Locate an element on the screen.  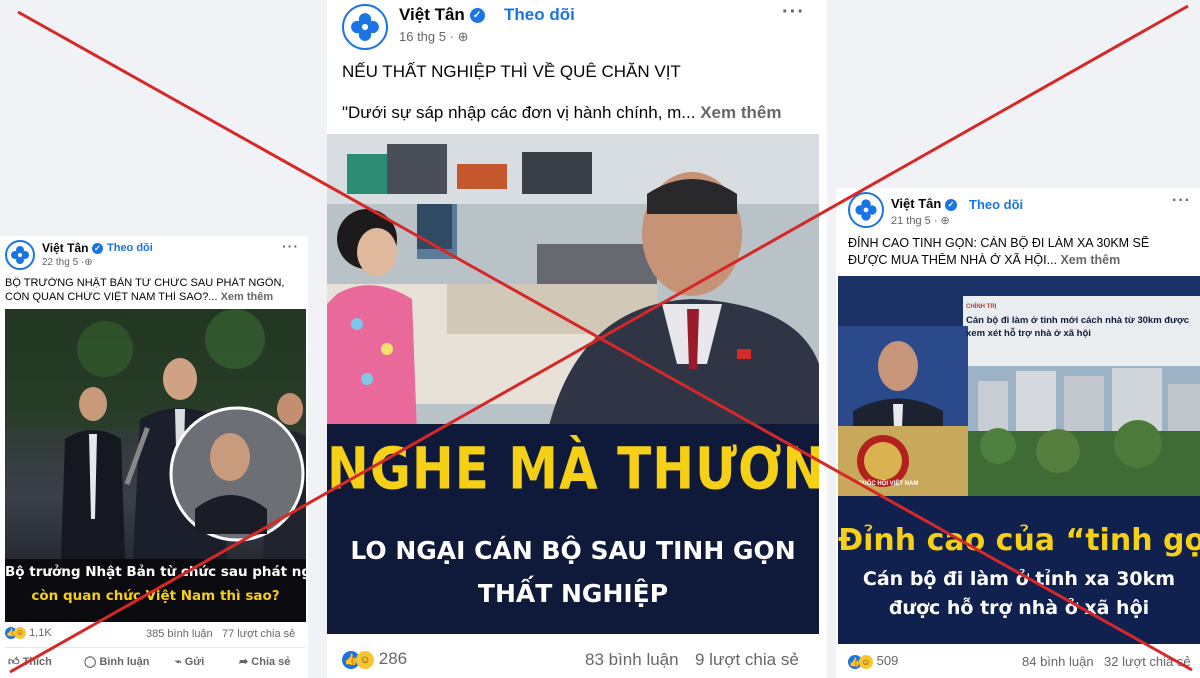
post-text-line-2: ĐƯỢC MUA THÊM NHÀ Ở XÃ HỘI... Xem thêm is located at coordinates (1023, 260).